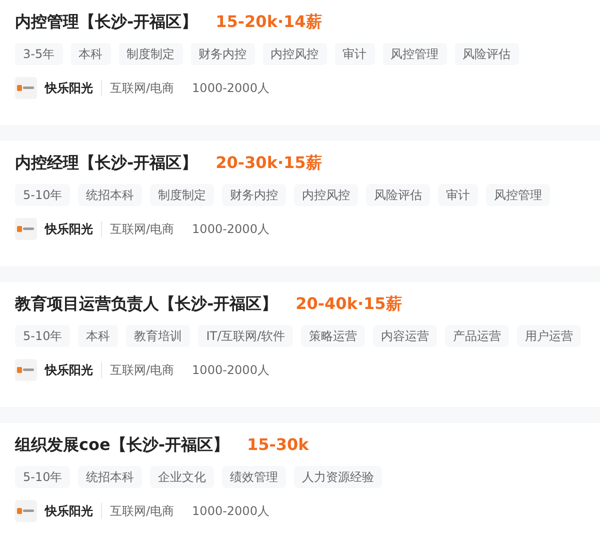 The width and height of the screenshot is (600, 537). I want to click on job-tag: 3-5年, so click(39, 54).